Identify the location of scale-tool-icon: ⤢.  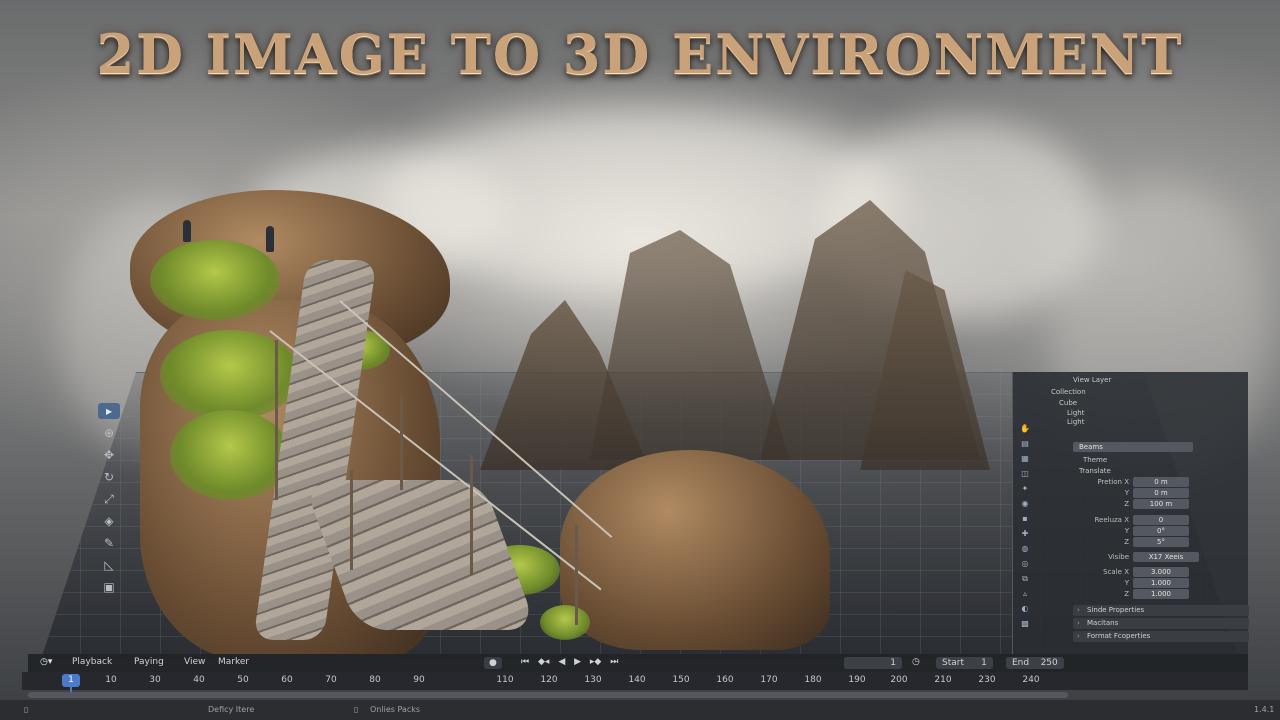
(109, 499).